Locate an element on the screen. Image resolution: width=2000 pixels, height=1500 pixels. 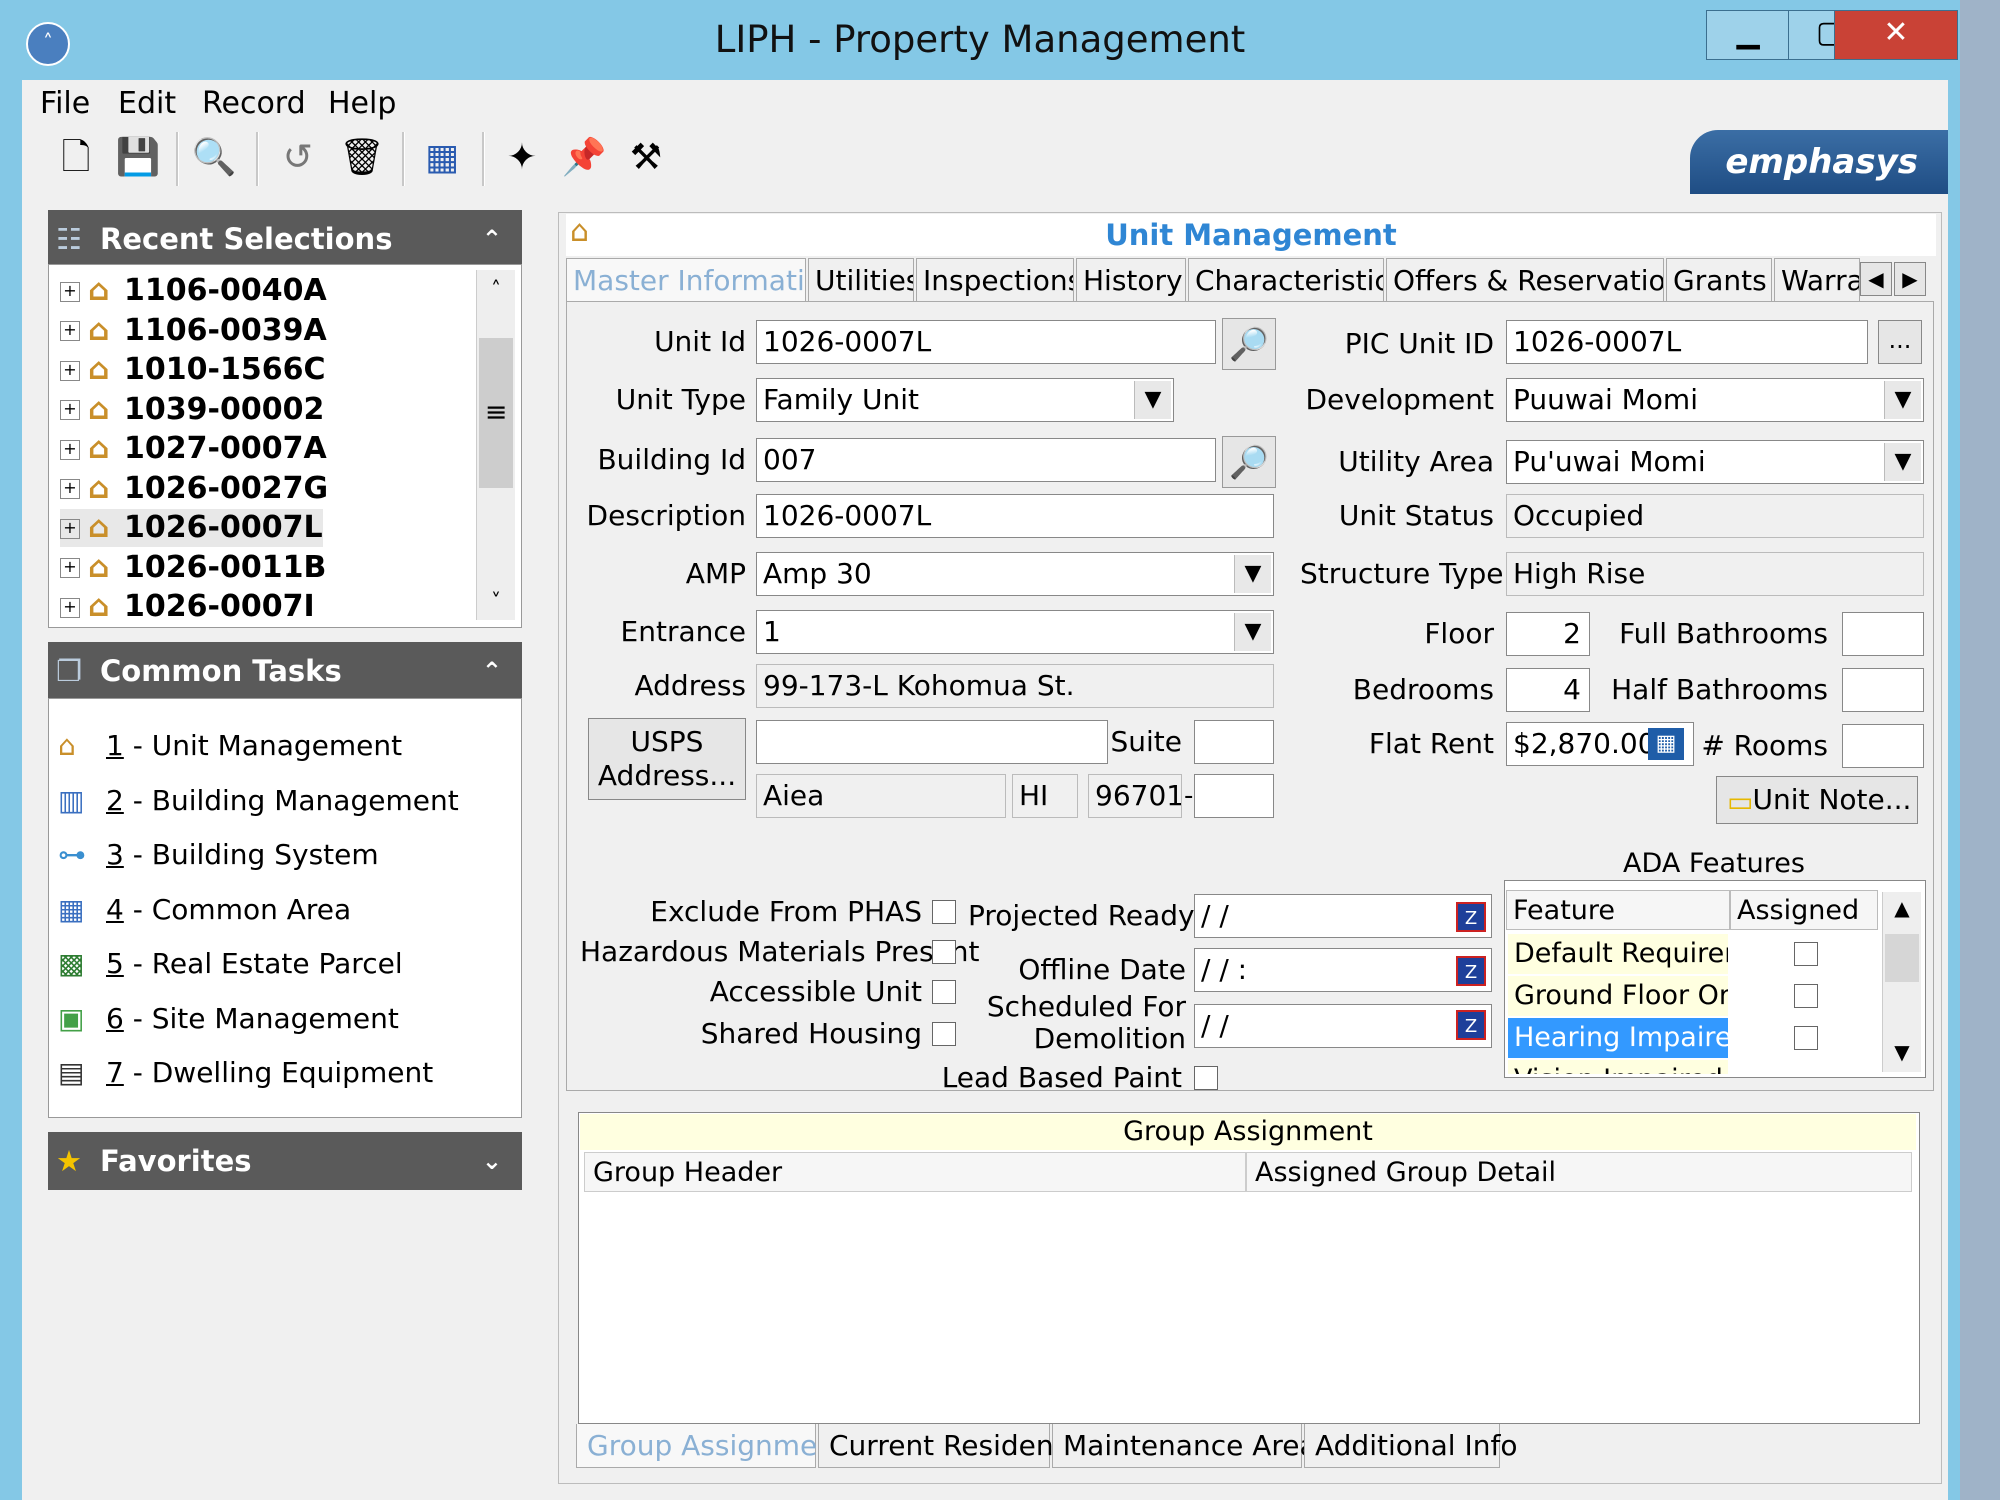
scroll-up-icon: ▲ is located at coordinates (1902, 908).